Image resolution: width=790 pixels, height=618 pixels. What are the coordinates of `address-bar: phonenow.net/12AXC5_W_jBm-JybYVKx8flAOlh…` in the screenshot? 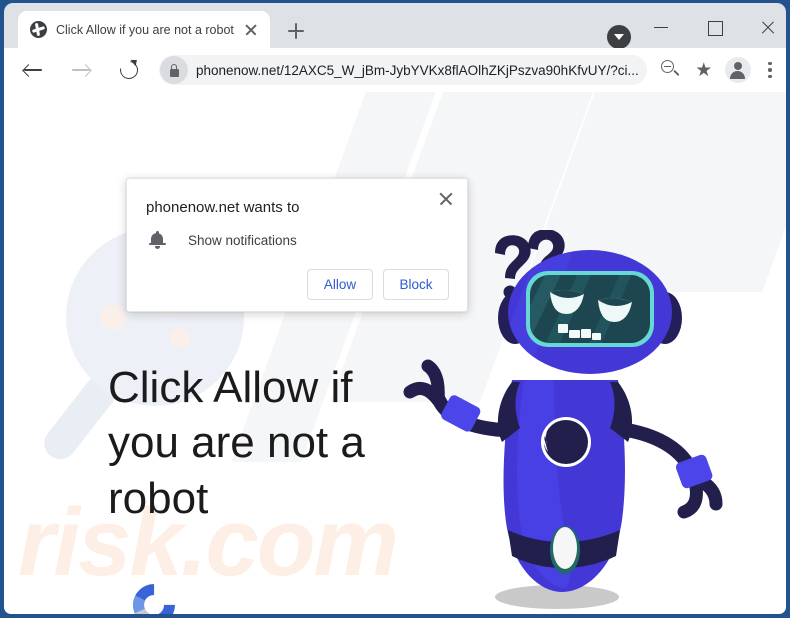 It's located at (403, 70).